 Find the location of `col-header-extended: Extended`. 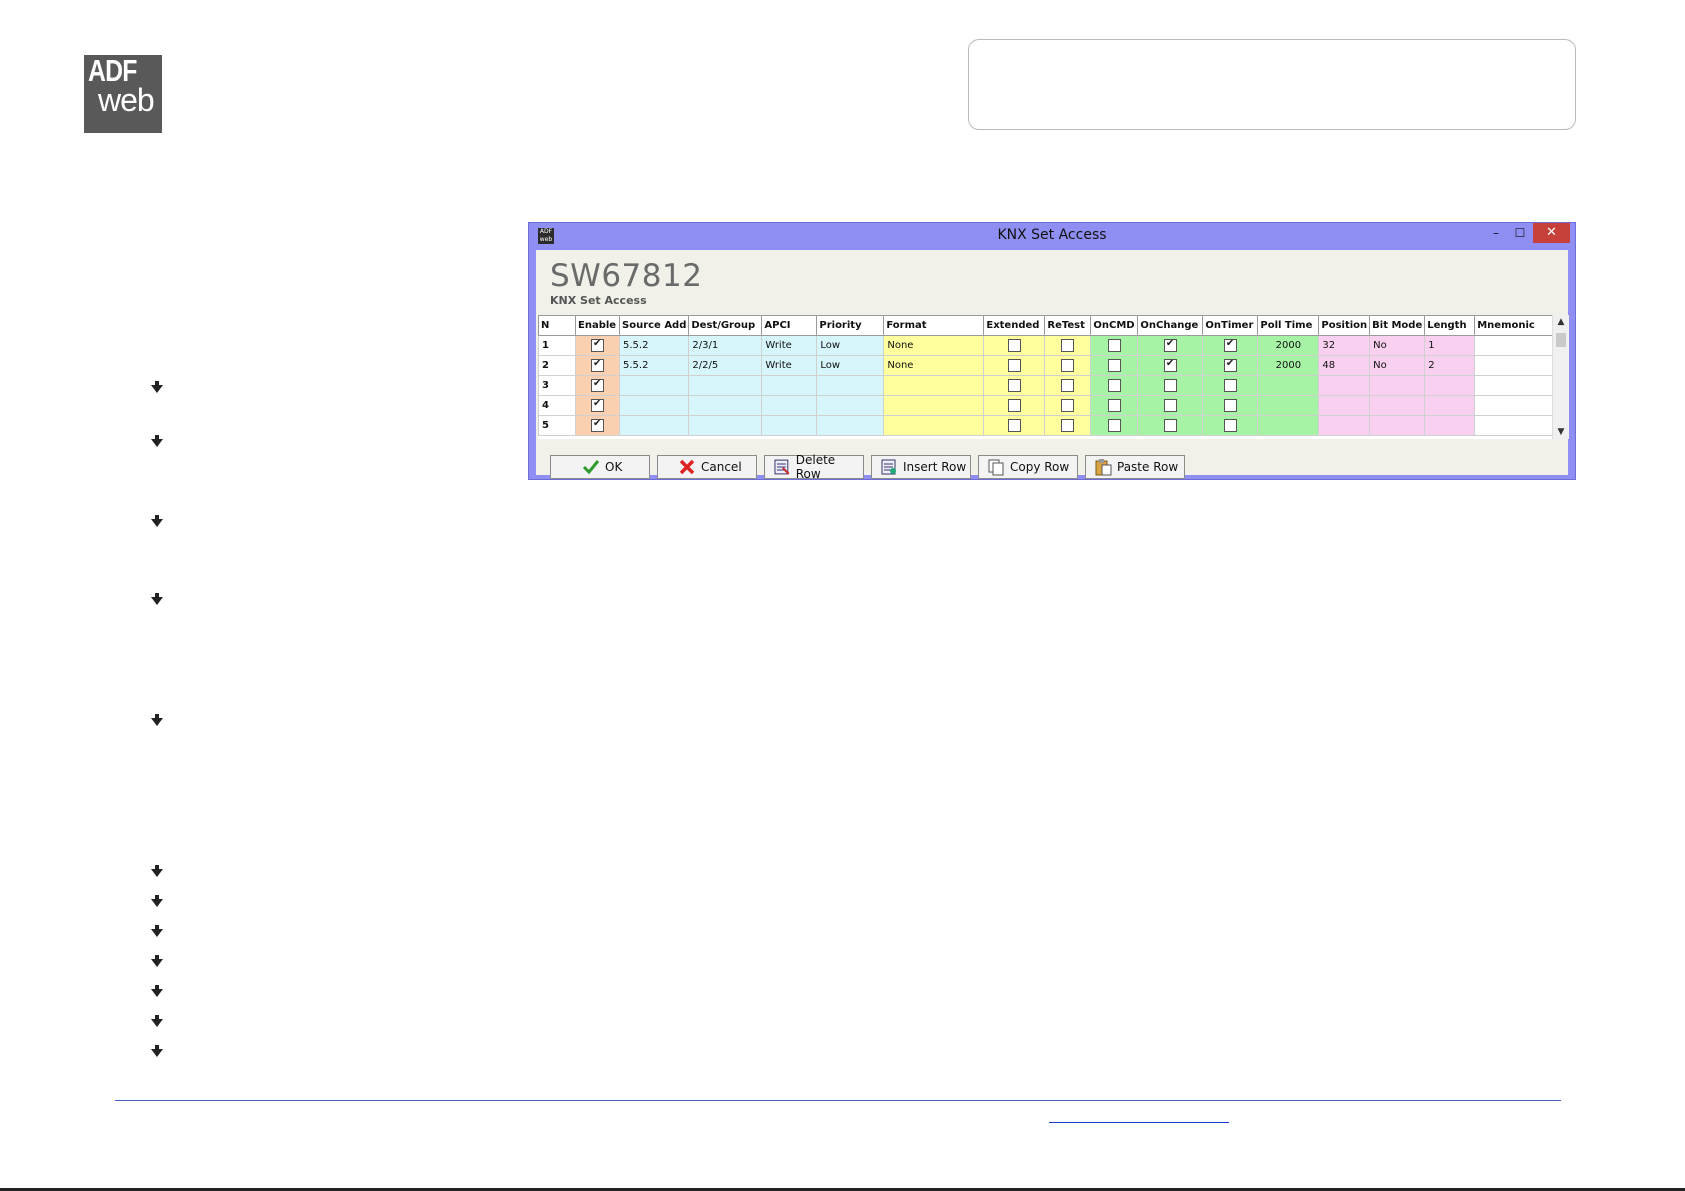

col-header-extended: Extended is located at coordinates (1014, 325).